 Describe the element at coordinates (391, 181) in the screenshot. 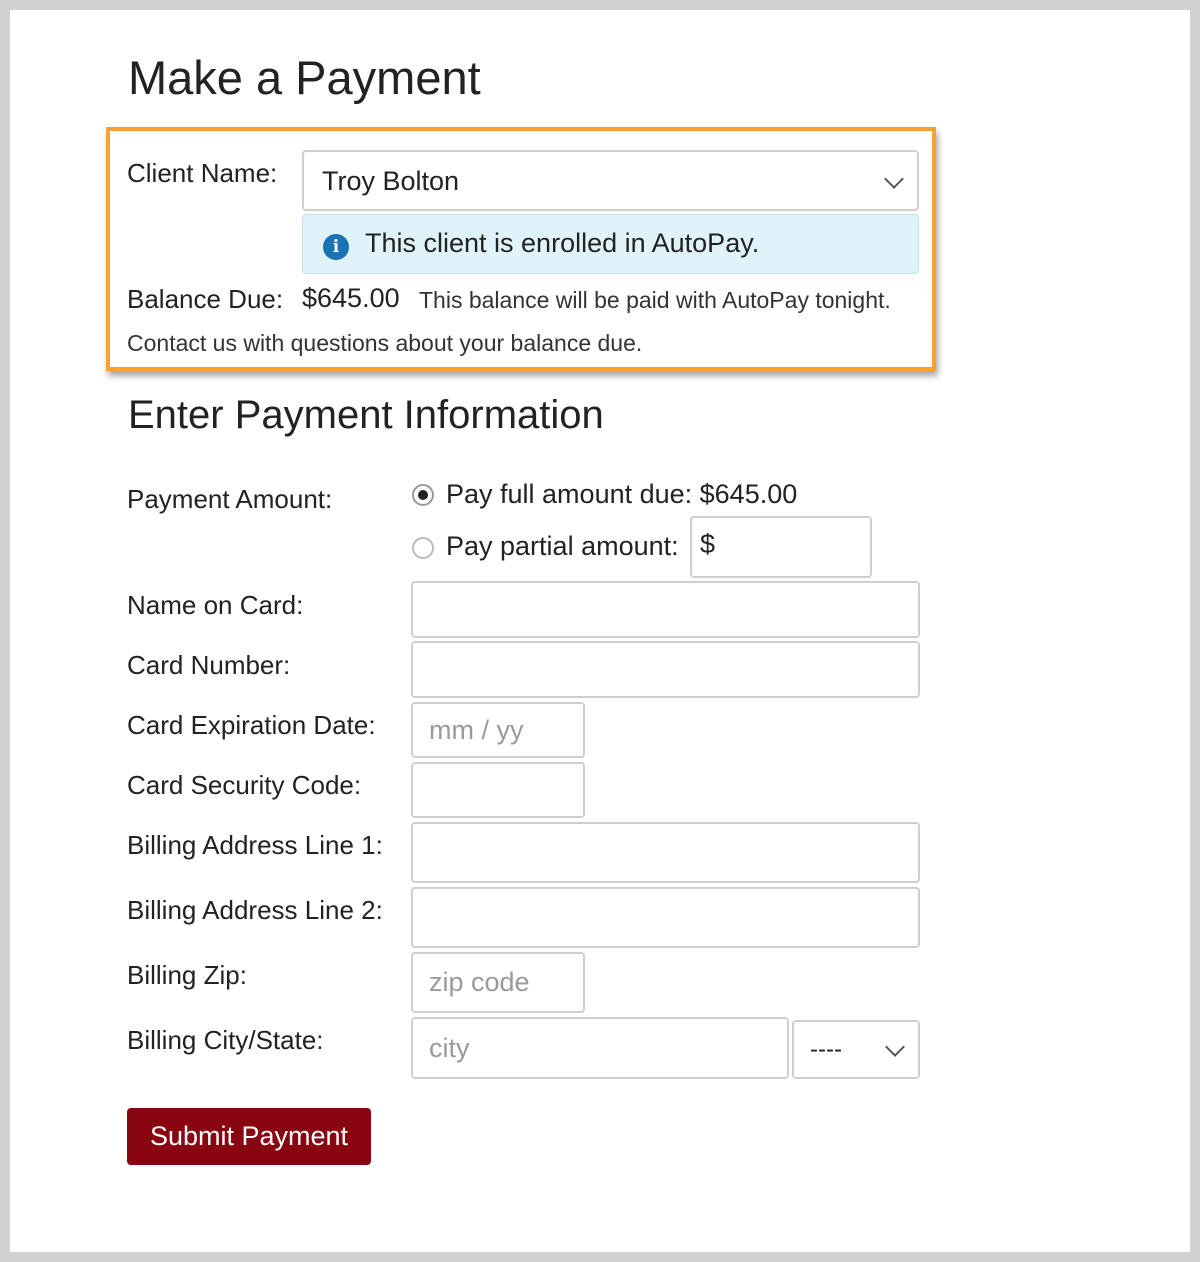

I see `client-name-value: Troy Bolton` at that location.